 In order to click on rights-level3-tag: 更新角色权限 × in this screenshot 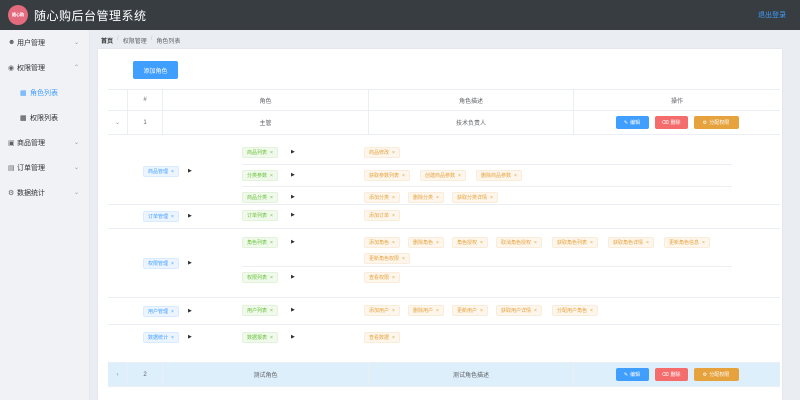, I will do `click(387, 258)`.